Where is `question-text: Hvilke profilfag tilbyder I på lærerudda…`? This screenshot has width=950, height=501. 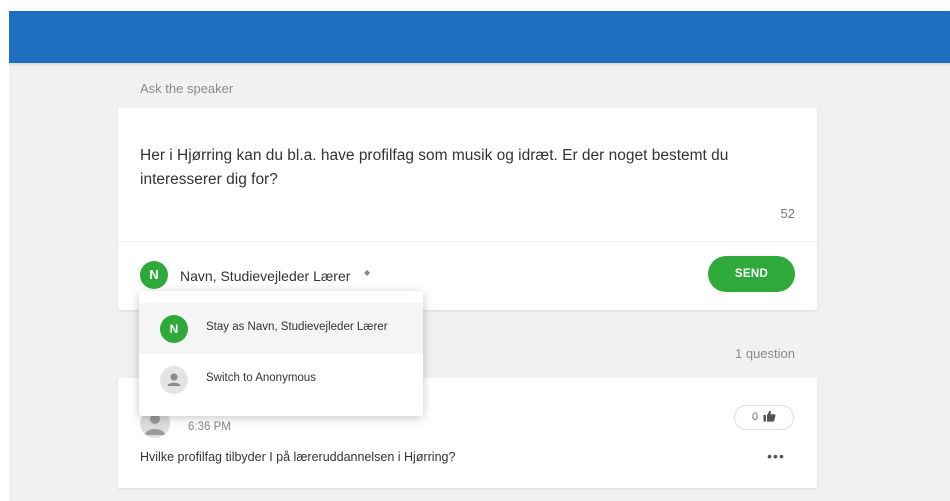 question-text: Hvilke profilfag tilbyder I på lærerudda… is located at coordinates (298, 457).